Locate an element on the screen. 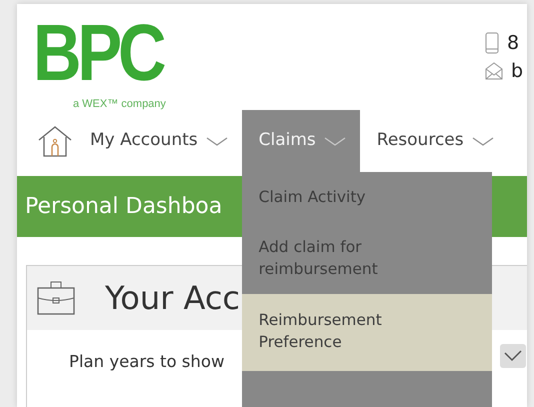 This screenshot has width=534, height=407. checkbox is located at coordinates (513, 356).